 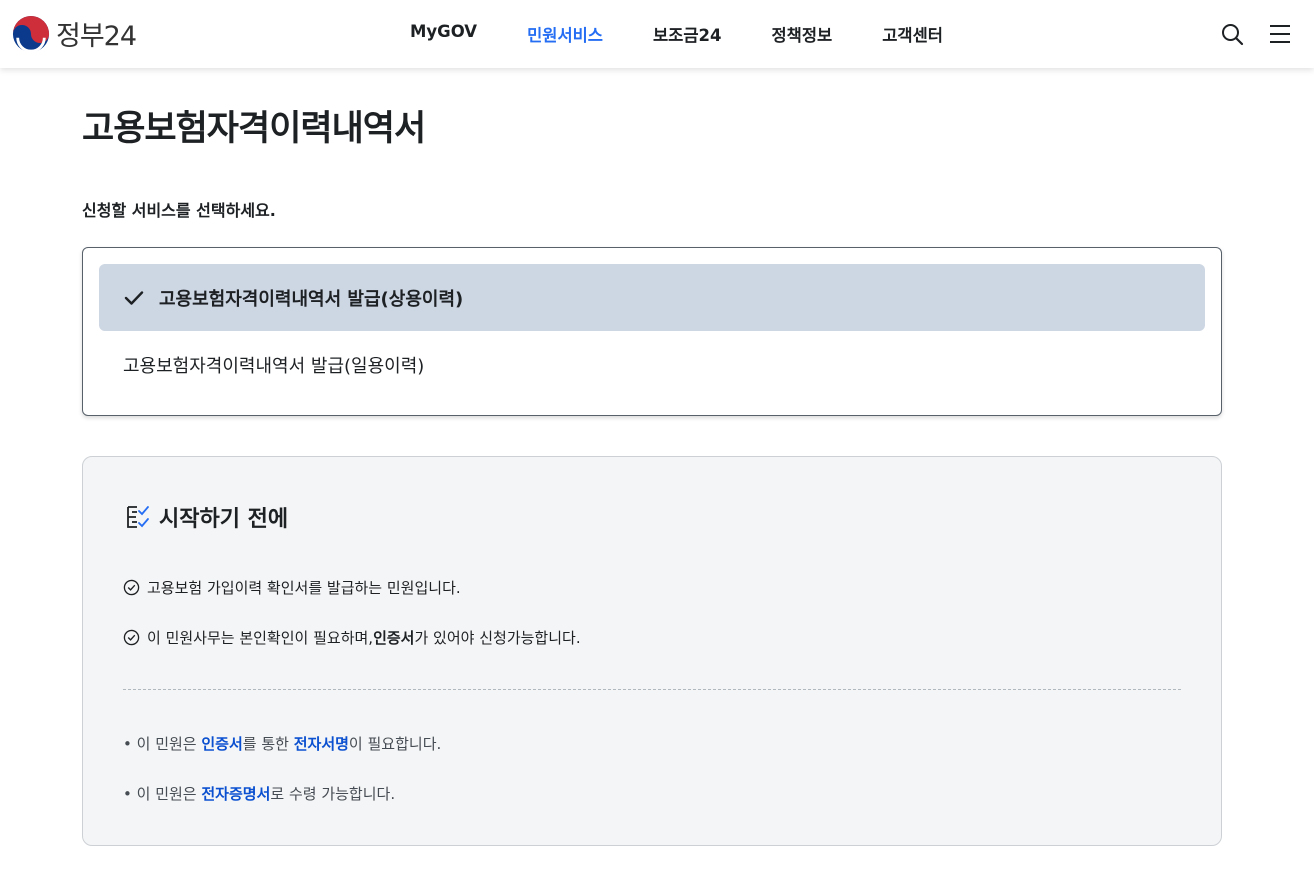 I want to click on gov24-logo: 정부24, so click(x=74, y=33).